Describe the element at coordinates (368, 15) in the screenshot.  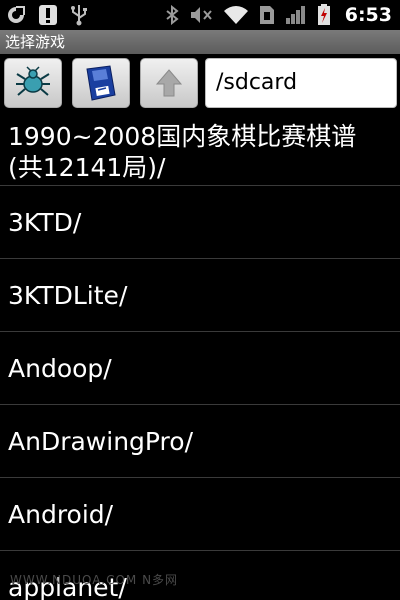
I see `status-clock: 6:53` at that location.